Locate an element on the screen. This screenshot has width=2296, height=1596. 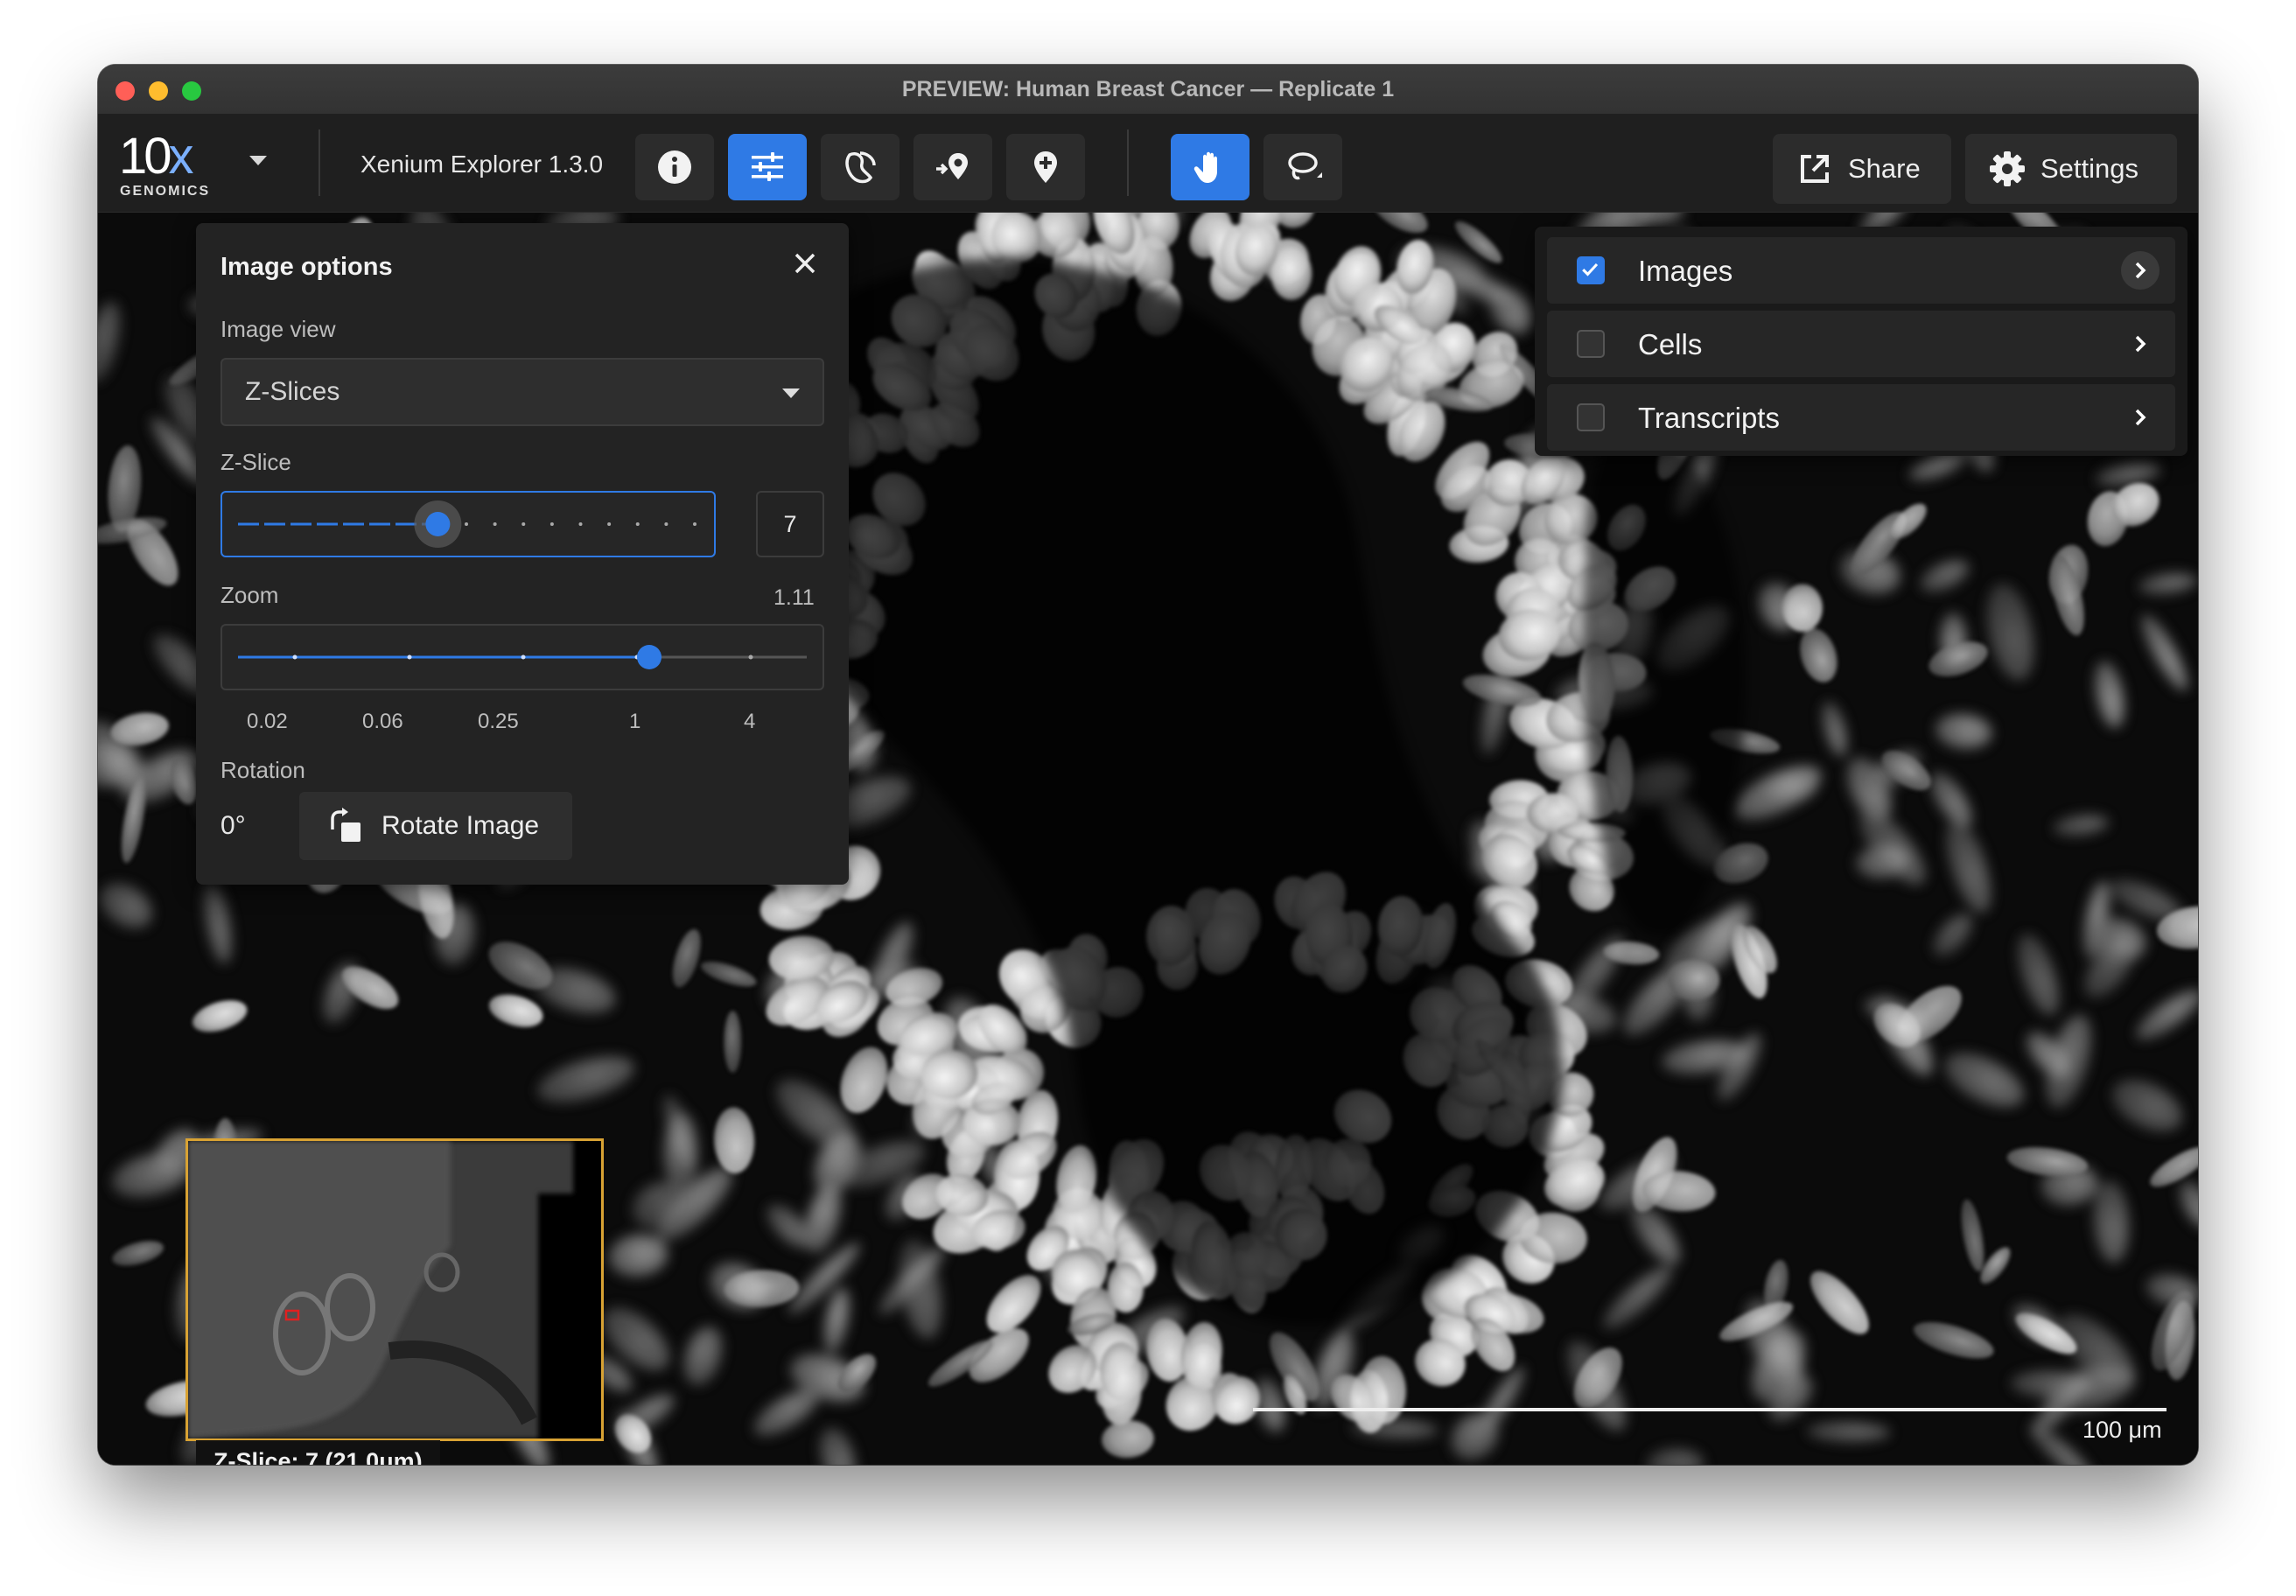
check-icon is located at coordinates (1590, 269).